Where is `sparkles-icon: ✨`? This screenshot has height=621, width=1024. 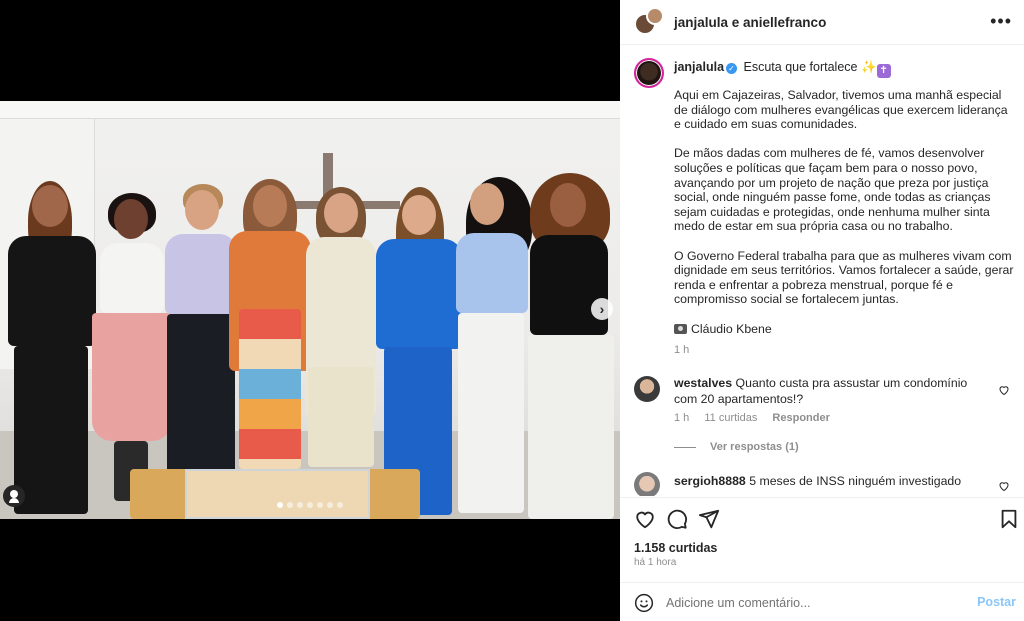 sparkles-icon: ✨ is located at coordinates (868, 67).